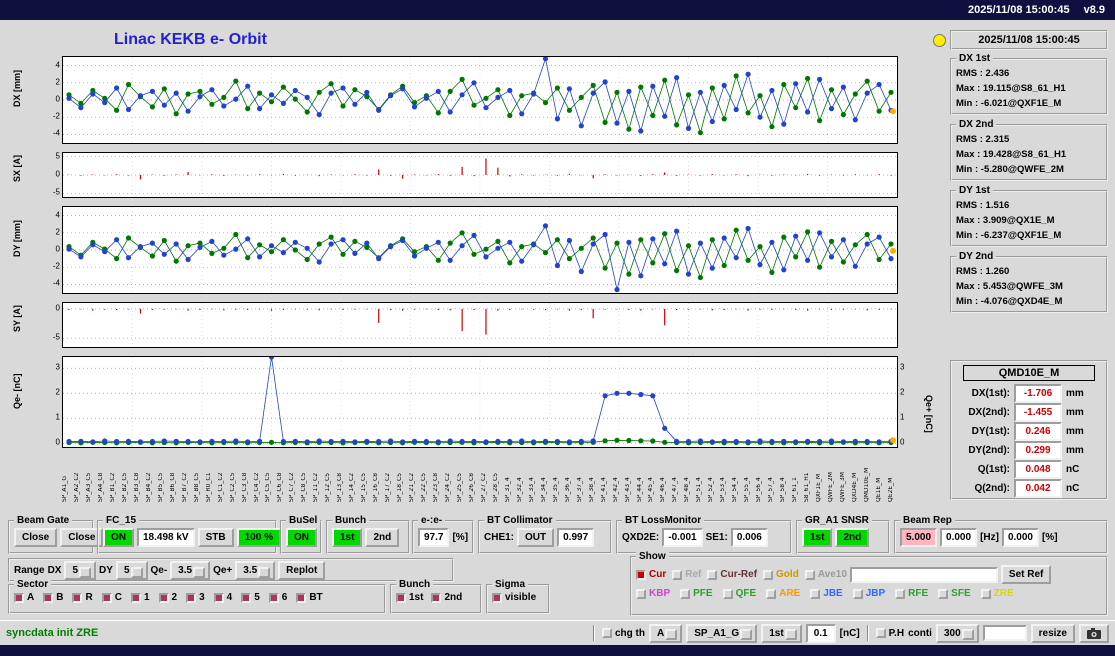  Describe the element at coordinates (53, 597) in the screenshot. I see `checkbox-b: B` at that location.